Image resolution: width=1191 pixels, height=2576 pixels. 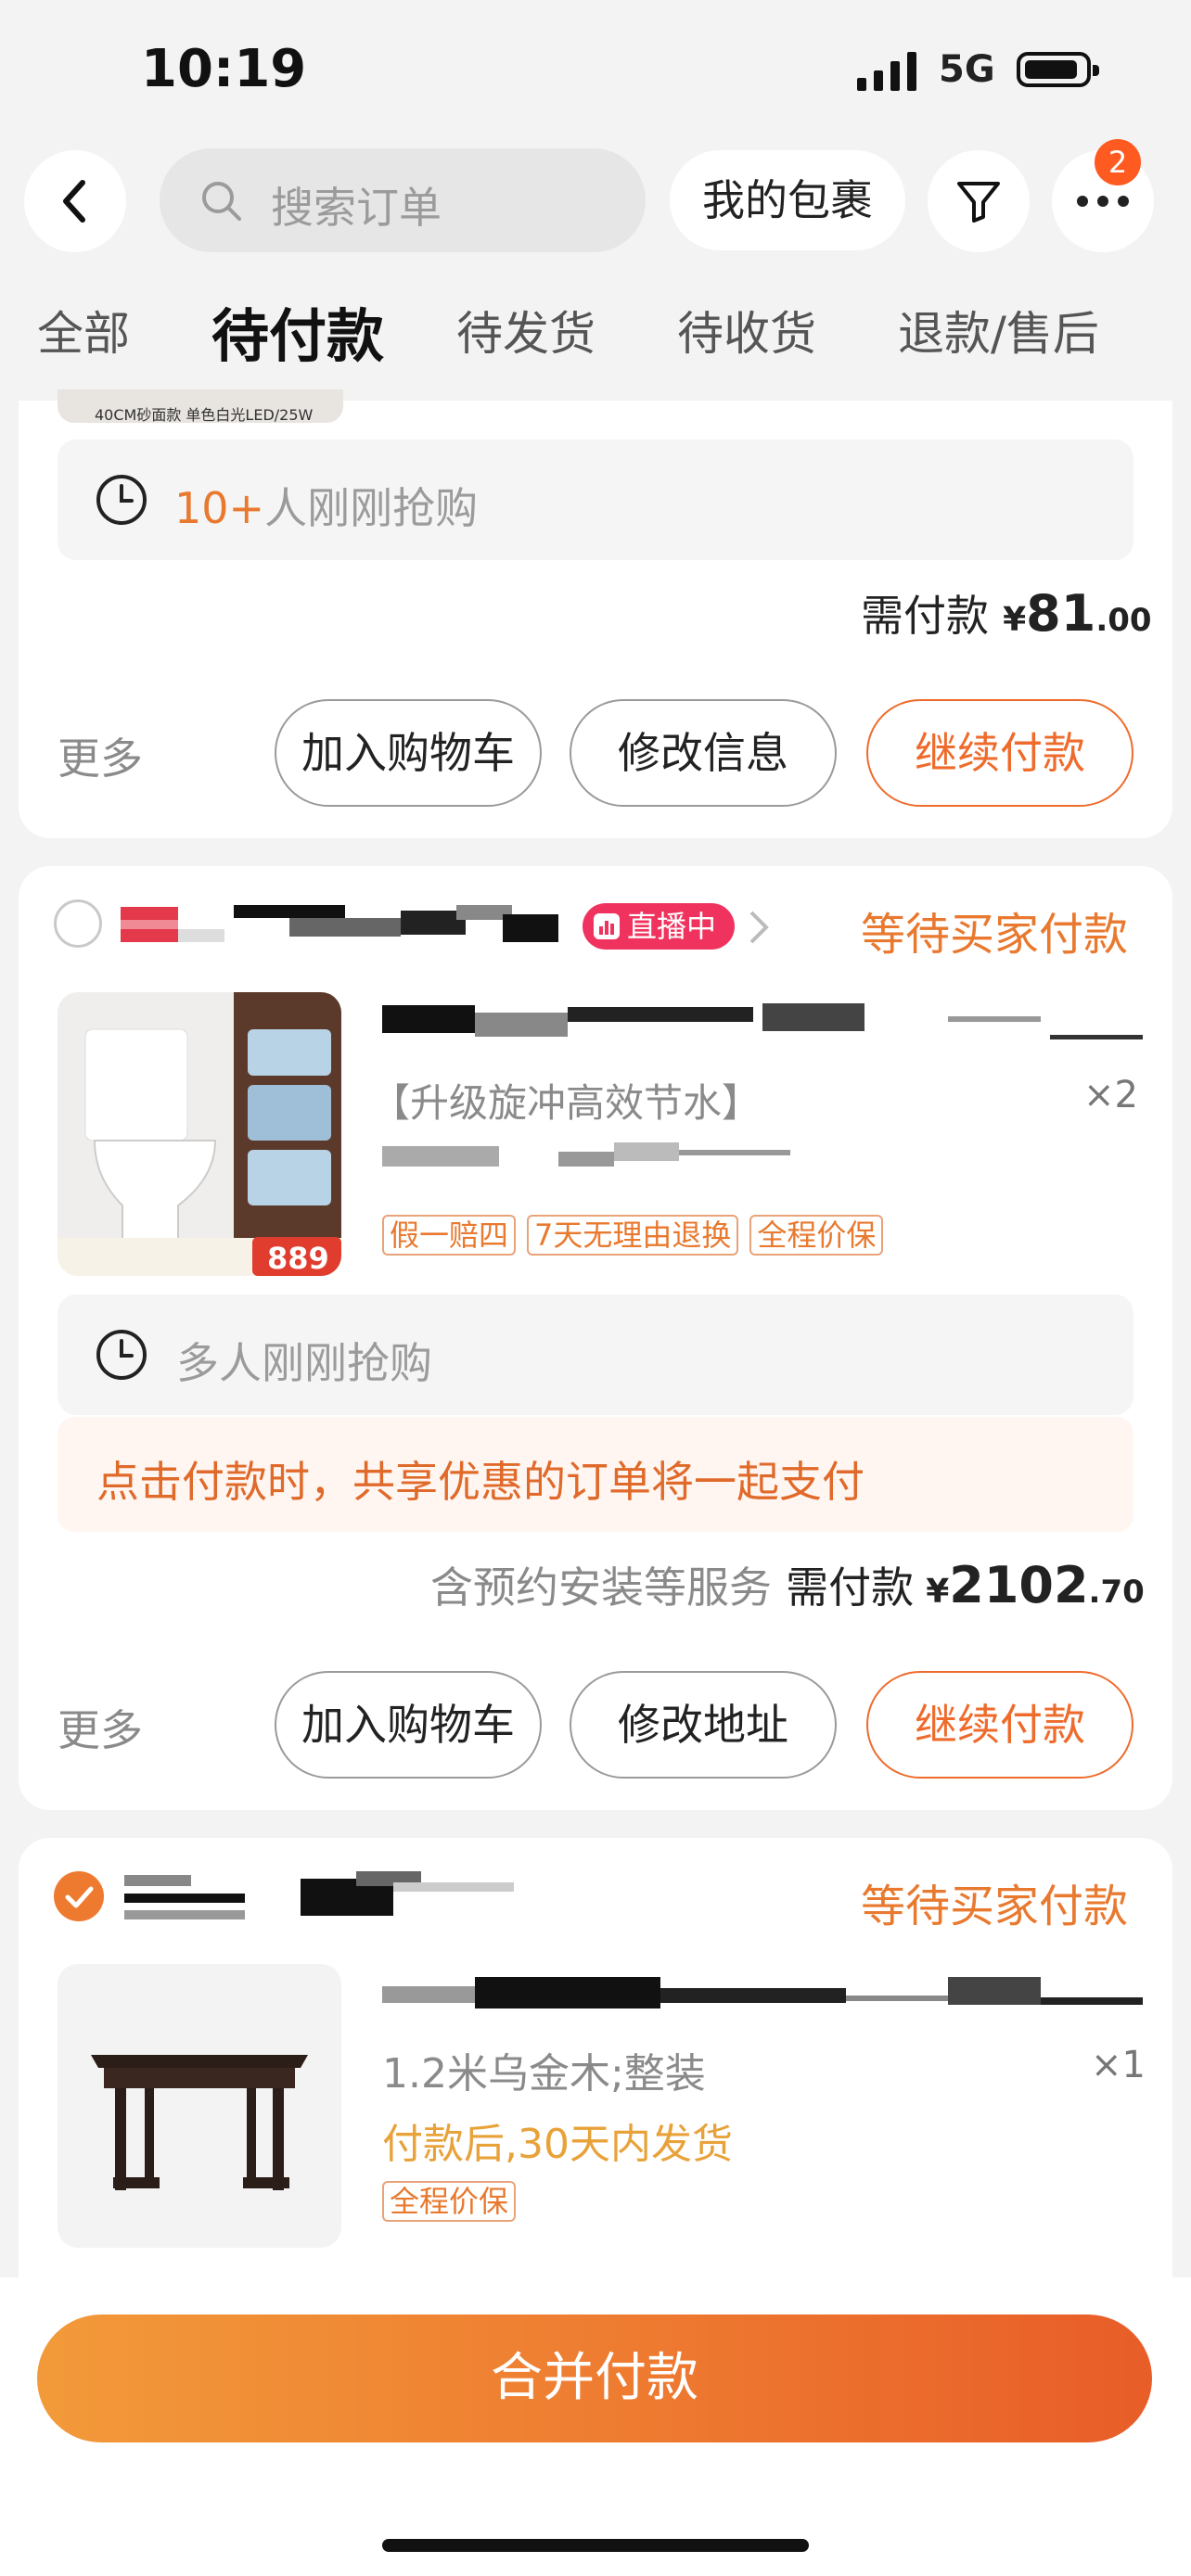 What do you see at coordinates (1118, 2065) in the screenshot?
I see `quantity: ×1` at bounding box center [1118, 2065].